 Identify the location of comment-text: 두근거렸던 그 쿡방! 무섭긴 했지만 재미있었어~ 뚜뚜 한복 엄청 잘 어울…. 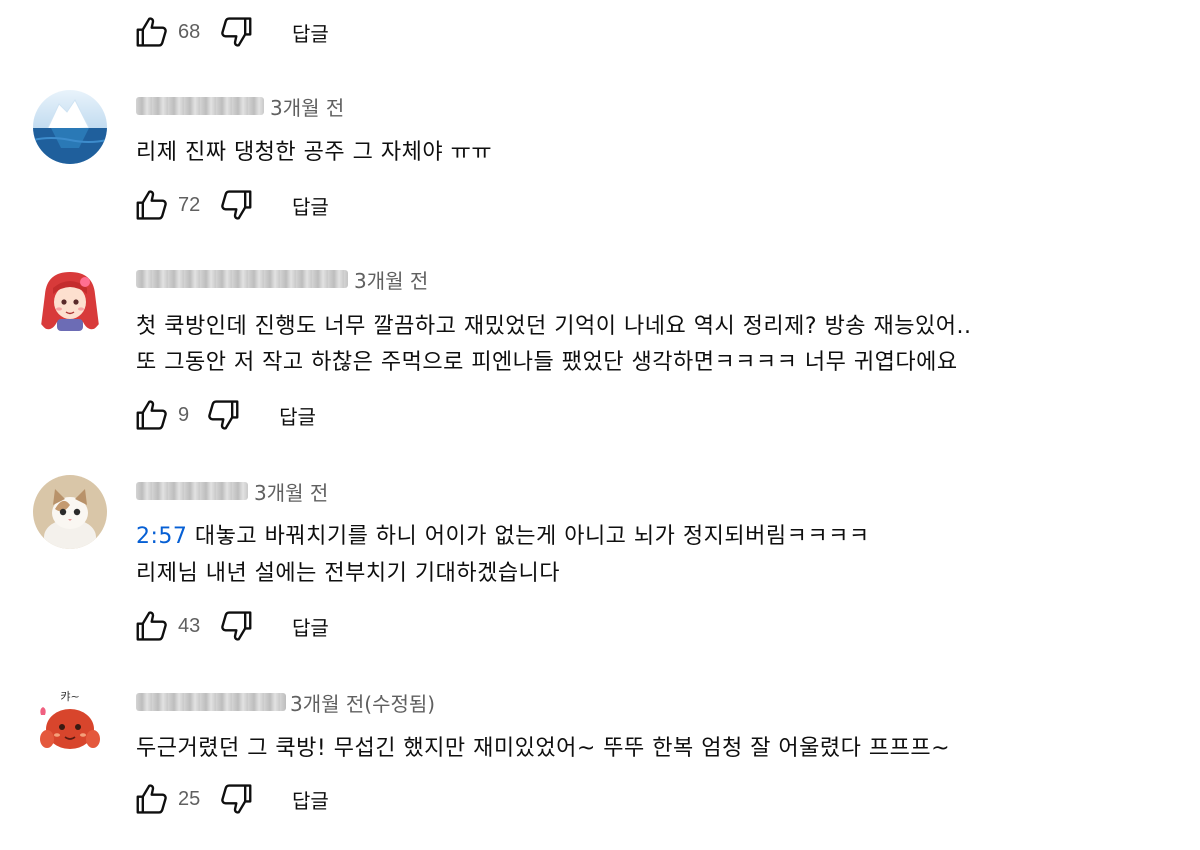
(543, 748).